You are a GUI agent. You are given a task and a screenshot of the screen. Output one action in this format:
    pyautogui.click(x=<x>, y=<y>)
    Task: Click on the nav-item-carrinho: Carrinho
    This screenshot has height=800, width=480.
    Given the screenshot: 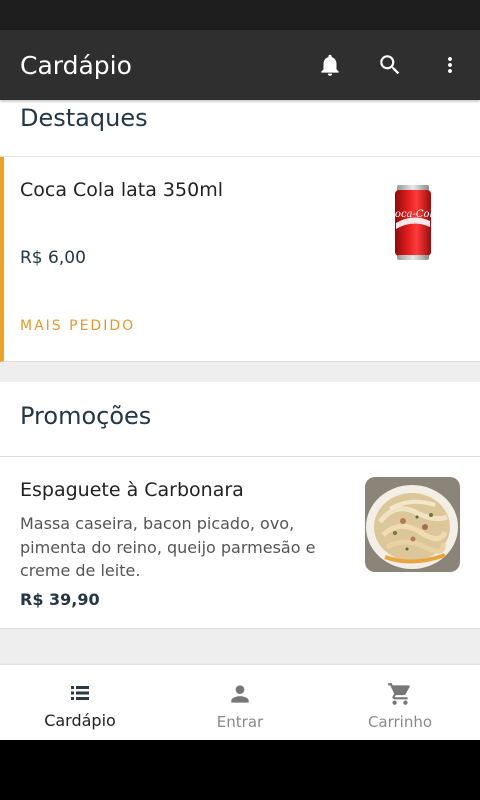 What is the action you would take?
    pyautogui.click(x=400, y=702)
    